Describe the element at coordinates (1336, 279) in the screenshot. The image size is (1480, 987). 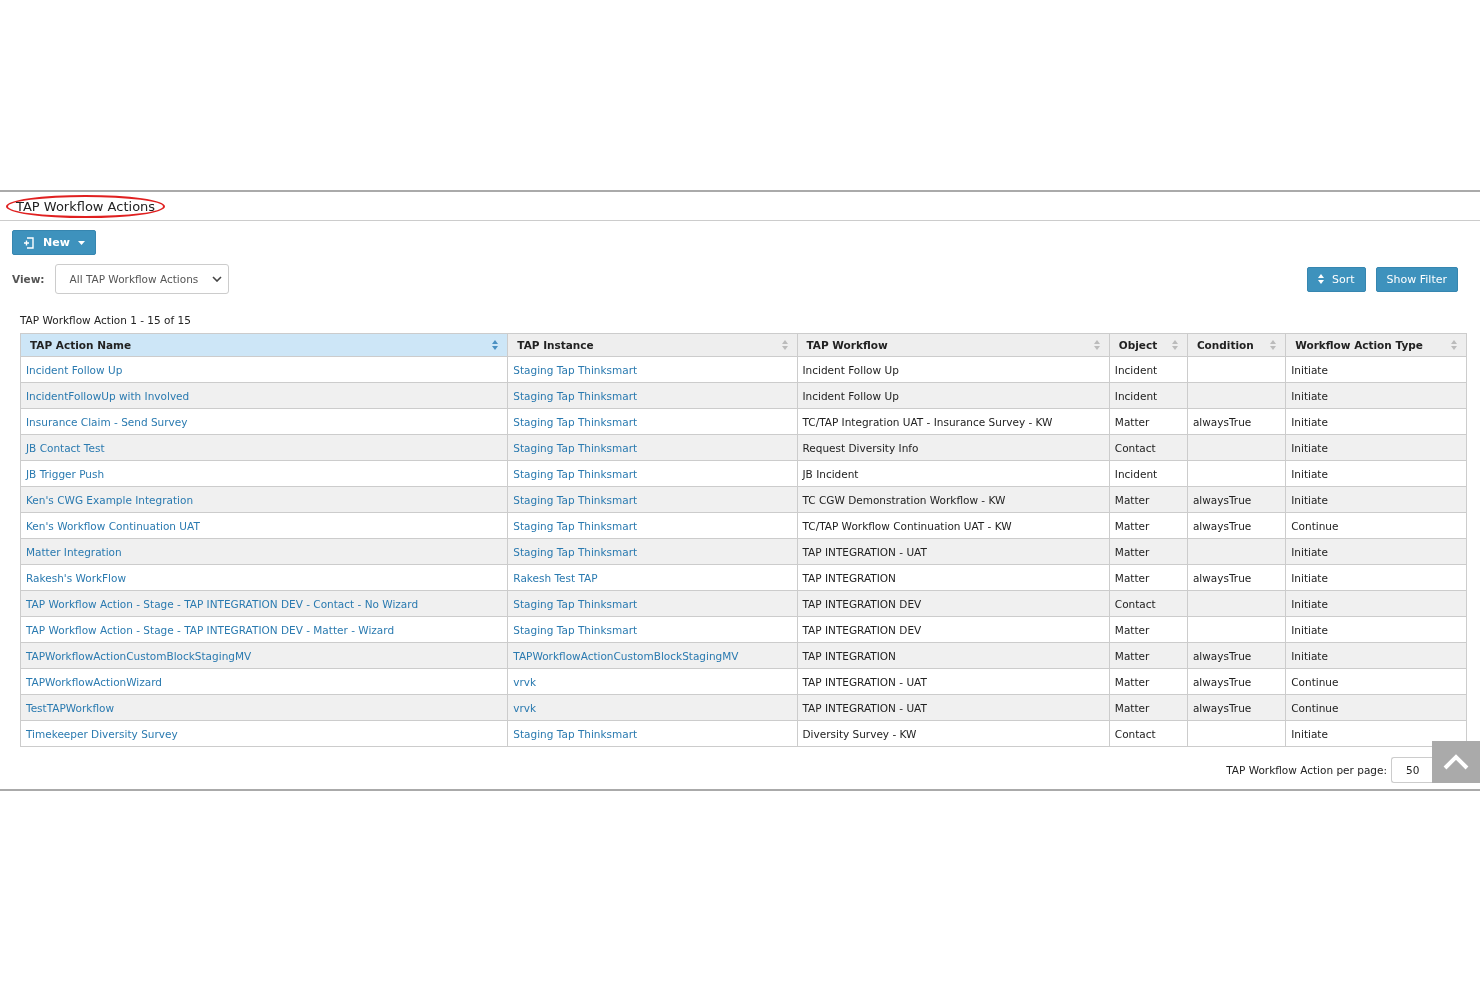
I see `sort-button: Sort` at that location.